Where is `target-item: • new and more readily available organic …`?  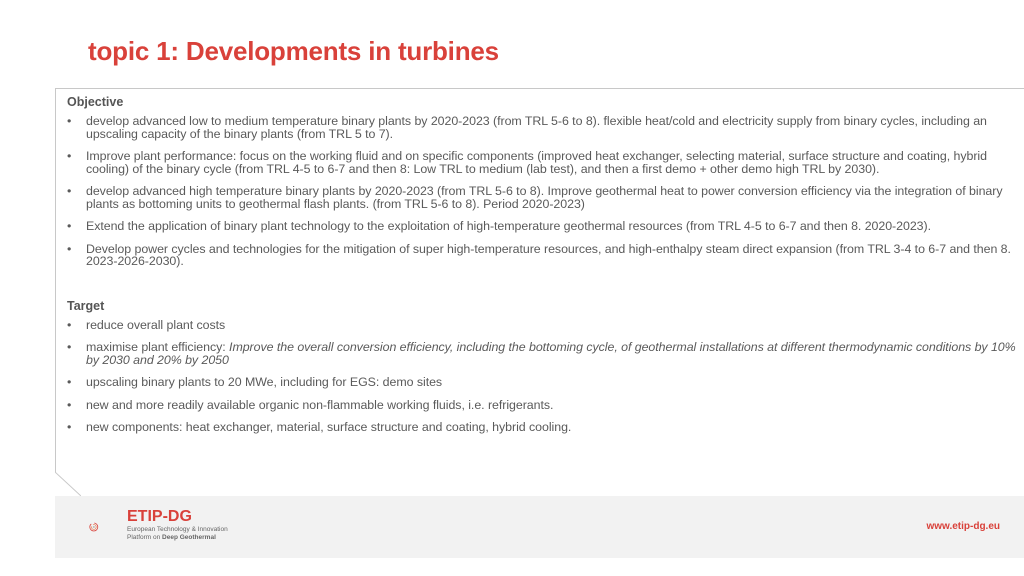
target-item: • new and more readily available organic … is located at coordinates (541, 404).